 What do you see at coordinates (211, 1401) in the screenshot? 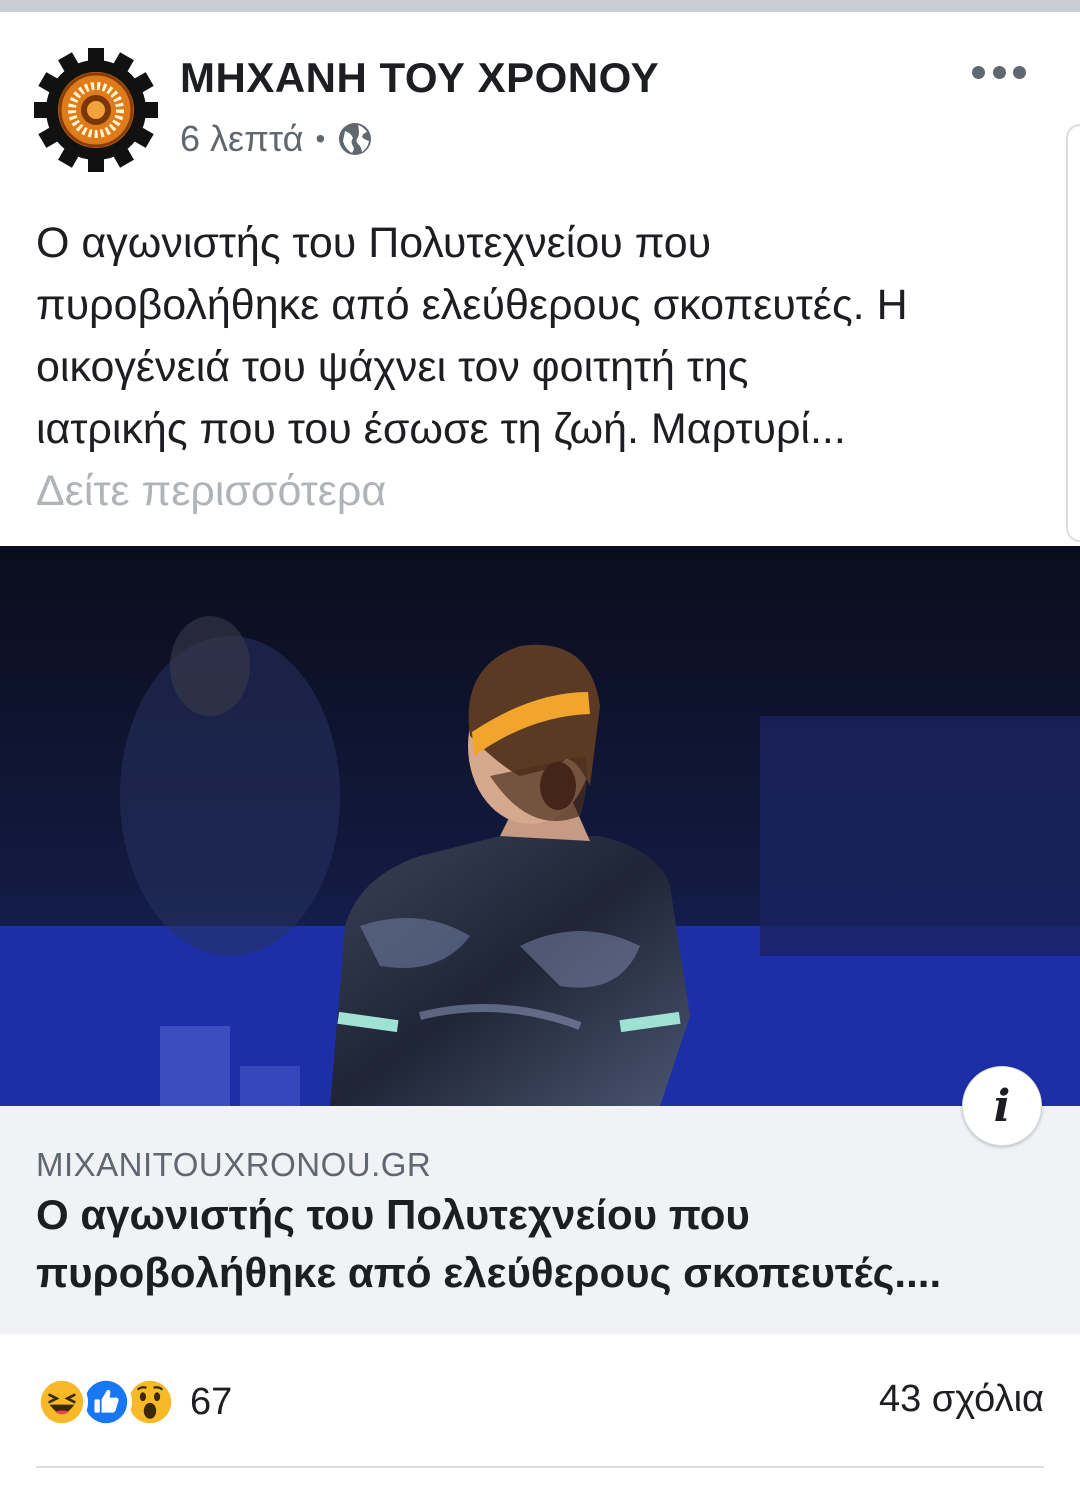
I see `reaction-count: 67` at bounding box center [211, 1401].